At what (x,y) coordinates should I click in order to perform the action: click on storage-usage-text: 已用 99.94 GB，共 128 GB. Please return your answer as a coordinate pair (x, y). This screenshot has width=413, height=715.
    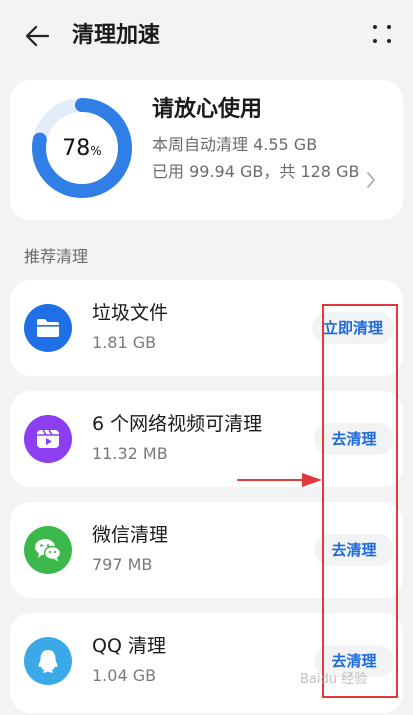
    Looking at the image, I should click on (256, 171).